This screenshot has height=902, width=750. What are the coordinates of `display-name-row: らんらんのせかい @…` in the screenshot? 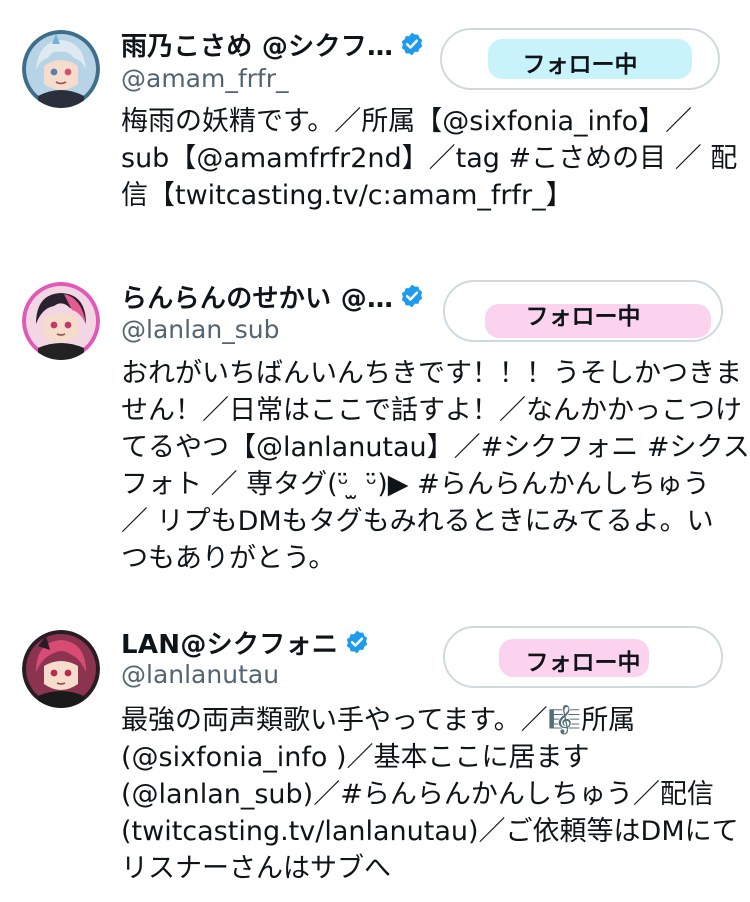 It's located at (273, 296).